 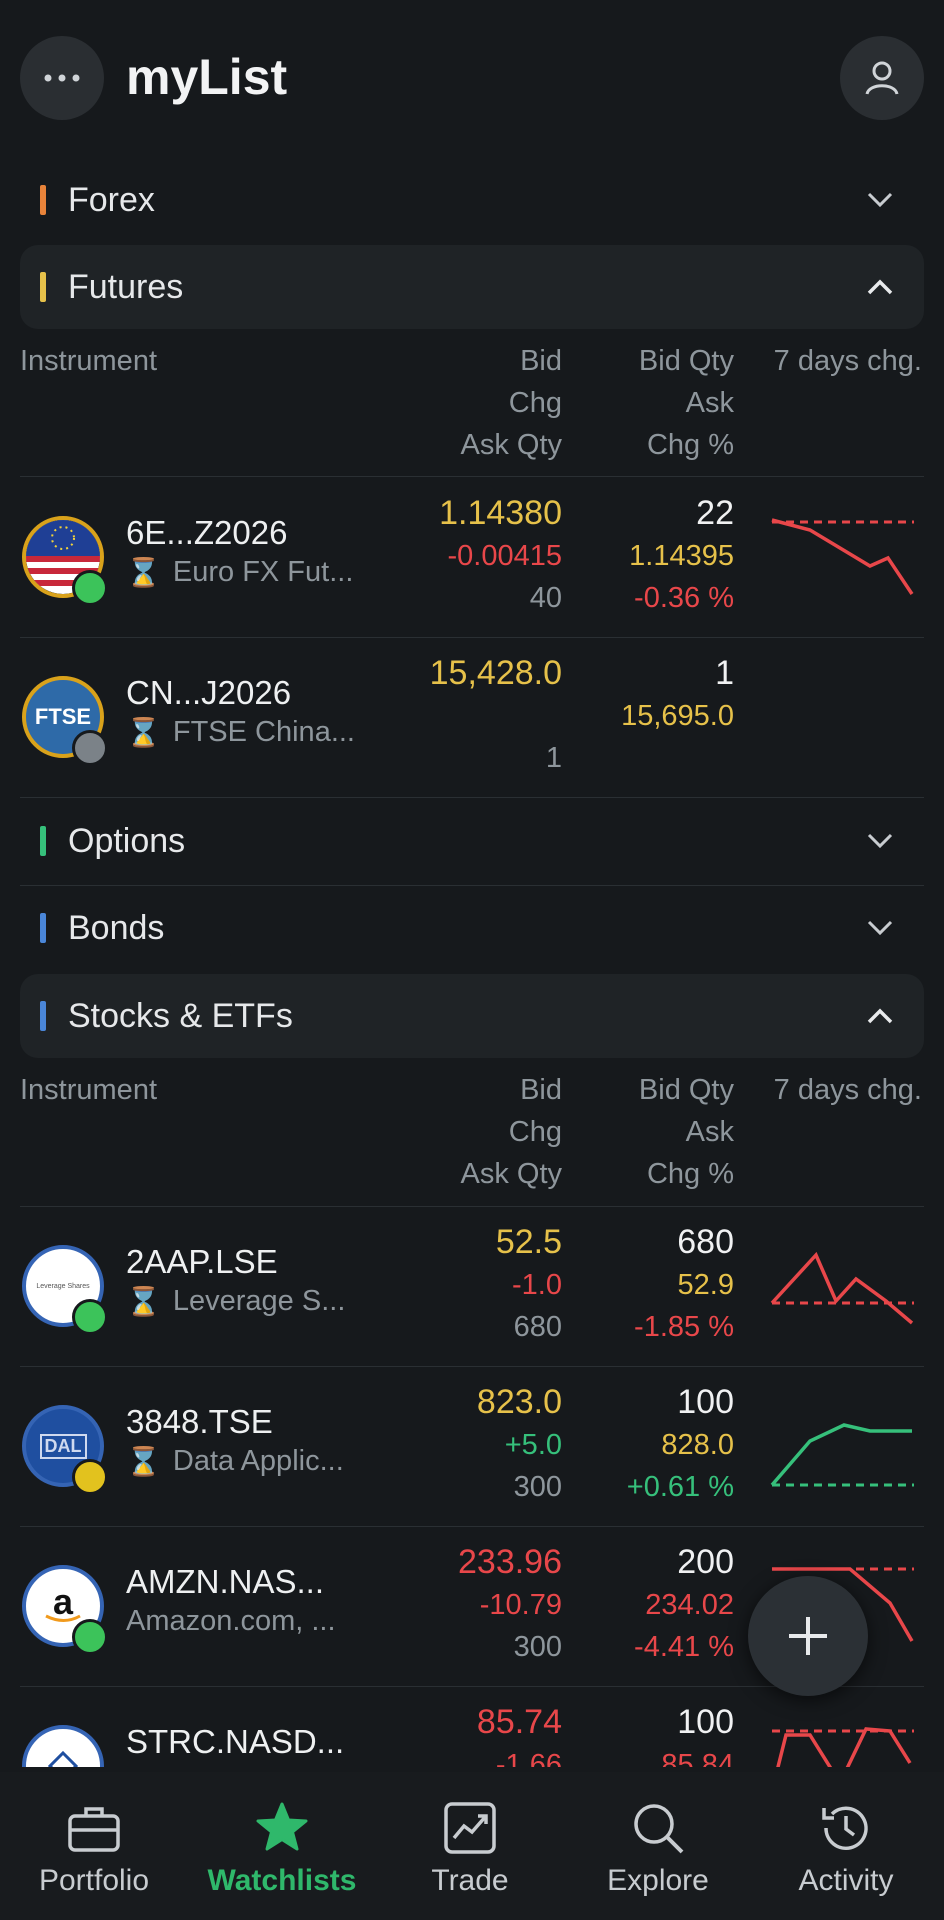 I want to click on section-stocks-etfs: Stocks & ETFs, so click(x=472, y=1016).